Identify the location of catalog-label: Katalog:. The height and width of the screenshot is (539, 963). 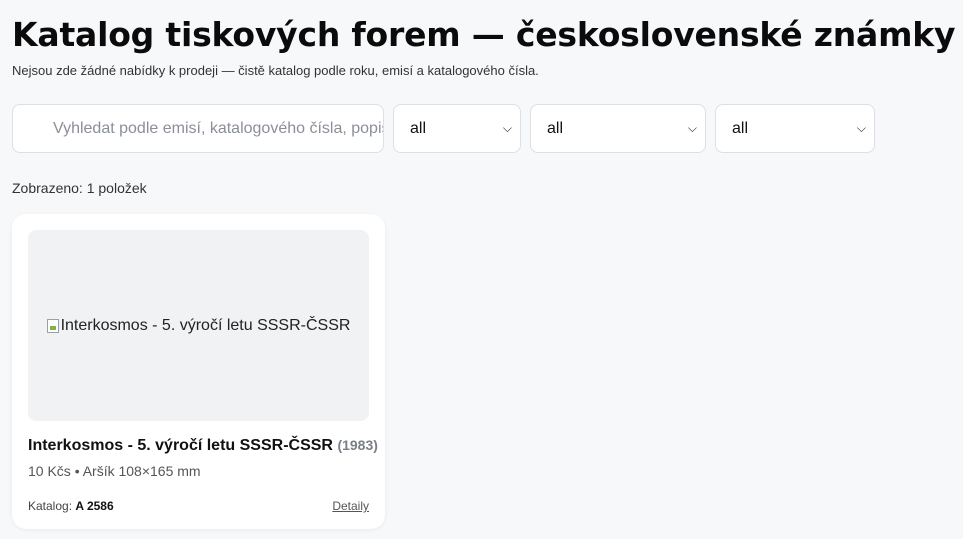
(50, 506).